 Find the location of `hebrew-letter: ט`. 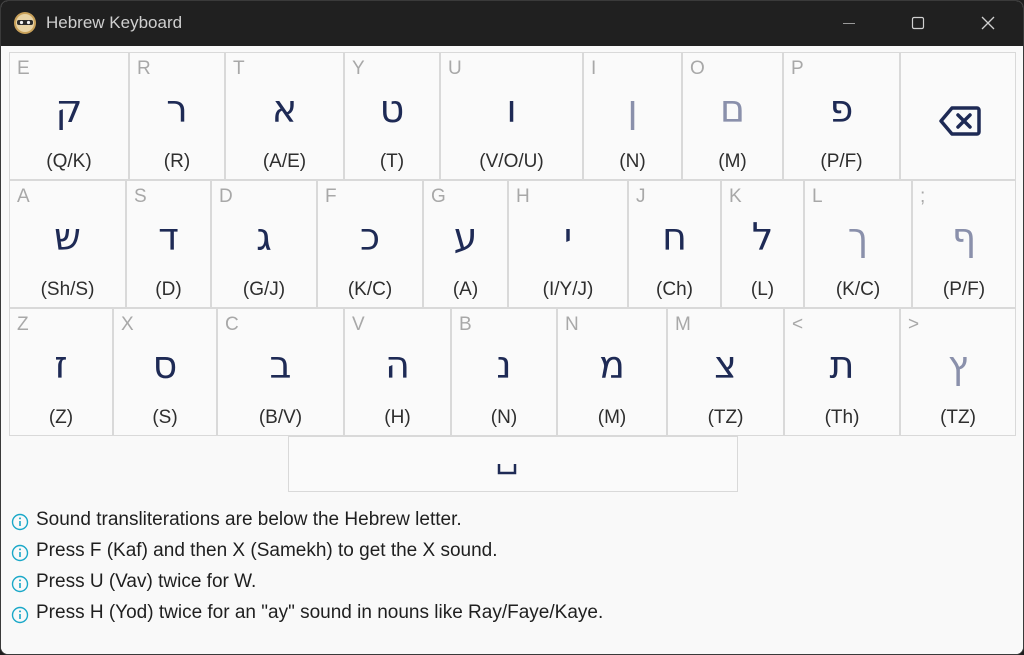

hebrew-letter: ט is located at coordinates (392, 109).